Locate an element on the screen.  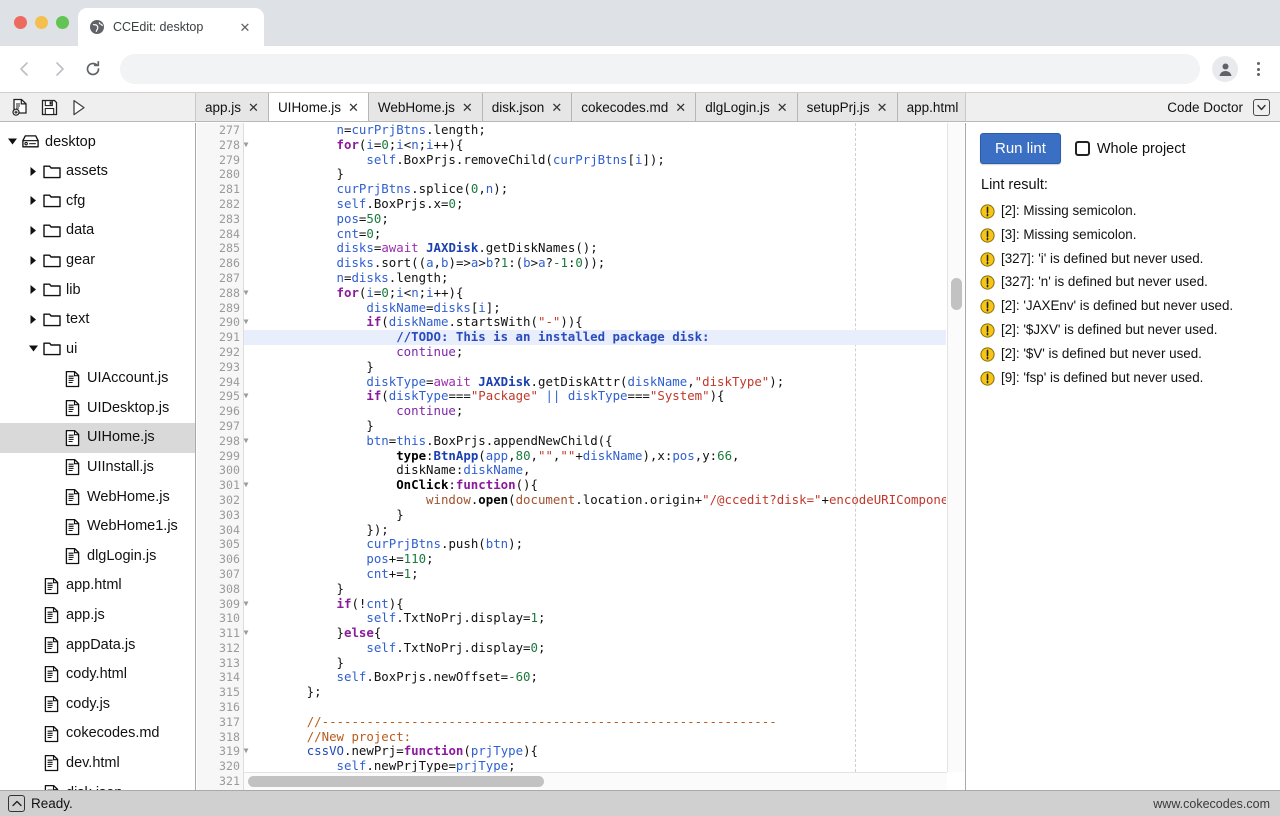
collapse-panel-icon is located at coordinates (16, 803).